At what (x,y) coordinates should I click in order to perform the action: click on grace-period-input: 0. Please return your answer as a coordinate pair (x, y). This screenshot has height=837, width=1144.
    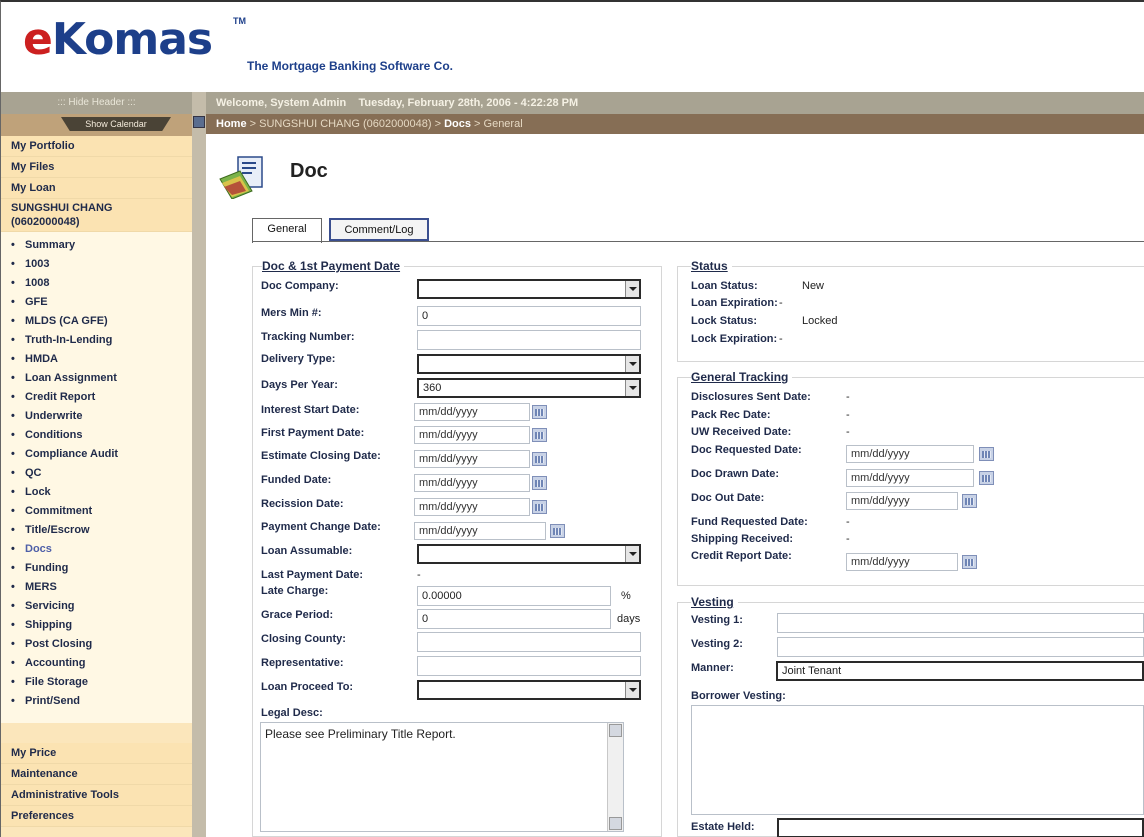
    Looking at the image, I should click on (514, 619).